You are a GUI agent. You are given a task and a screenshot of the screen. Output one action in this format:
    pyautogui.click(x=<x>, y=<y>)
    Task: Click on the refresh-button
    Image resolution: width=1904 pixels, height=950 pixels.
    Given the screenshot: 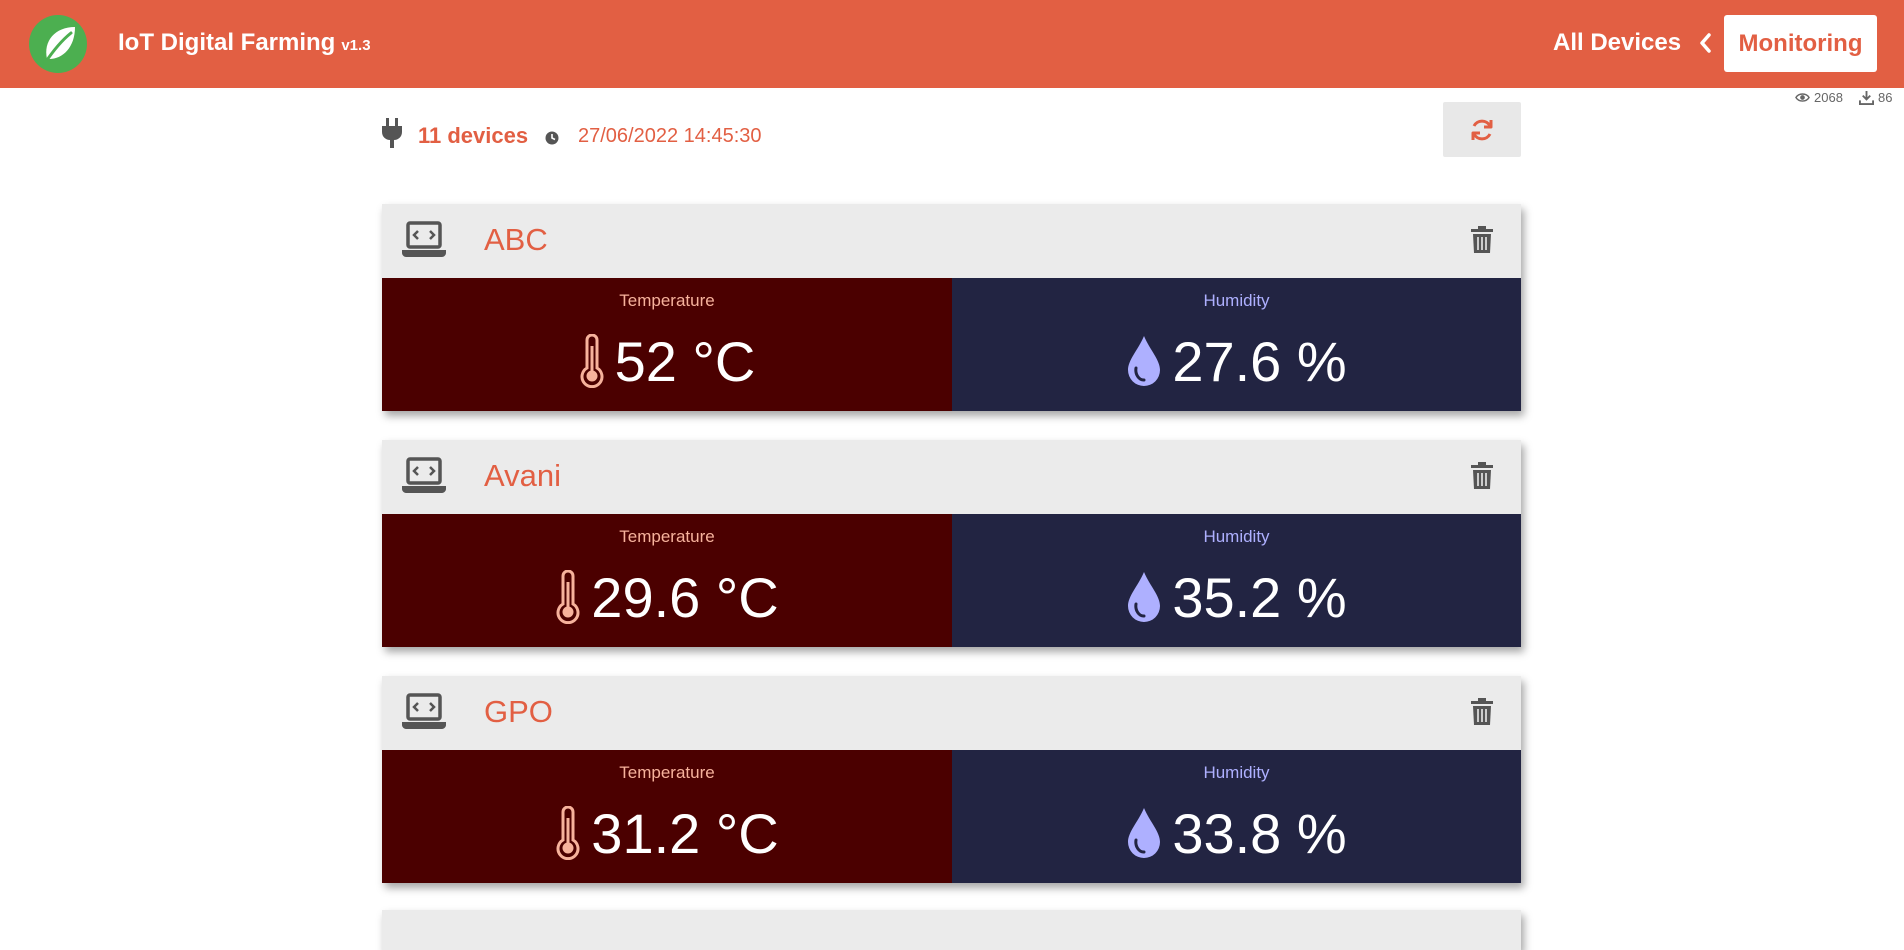 What is the action you would take?
    pyautogui.click(x=1482, y=129)
    